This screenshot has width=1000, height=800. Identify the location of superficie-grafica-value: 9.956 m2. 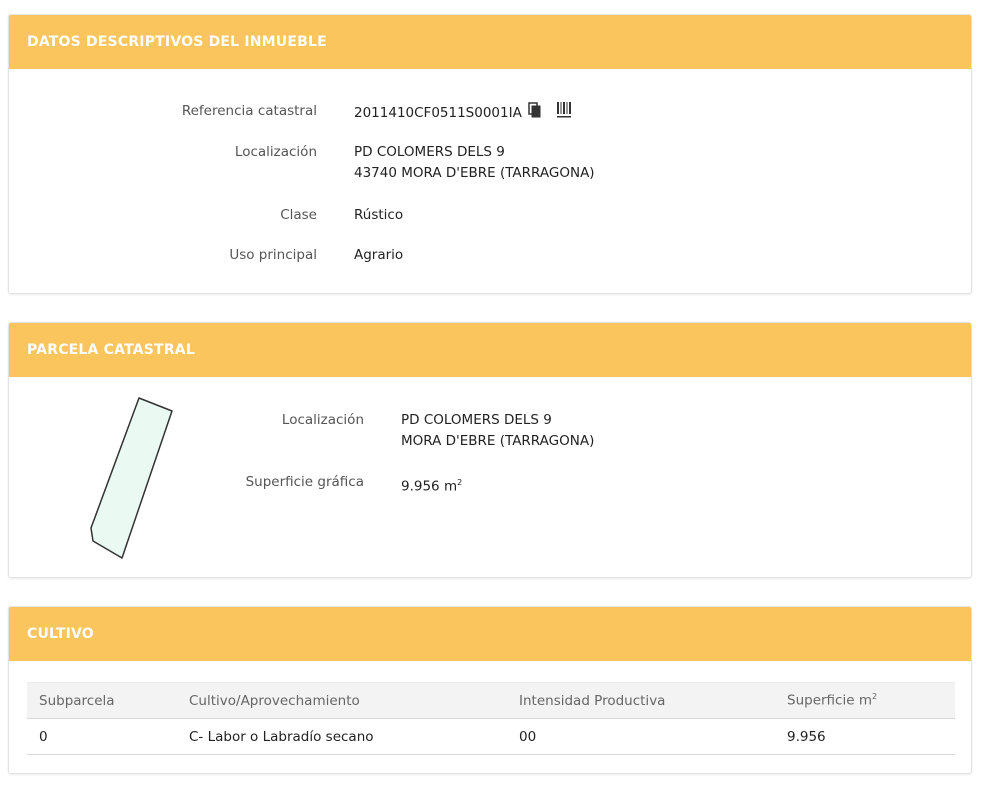
(431, 485).